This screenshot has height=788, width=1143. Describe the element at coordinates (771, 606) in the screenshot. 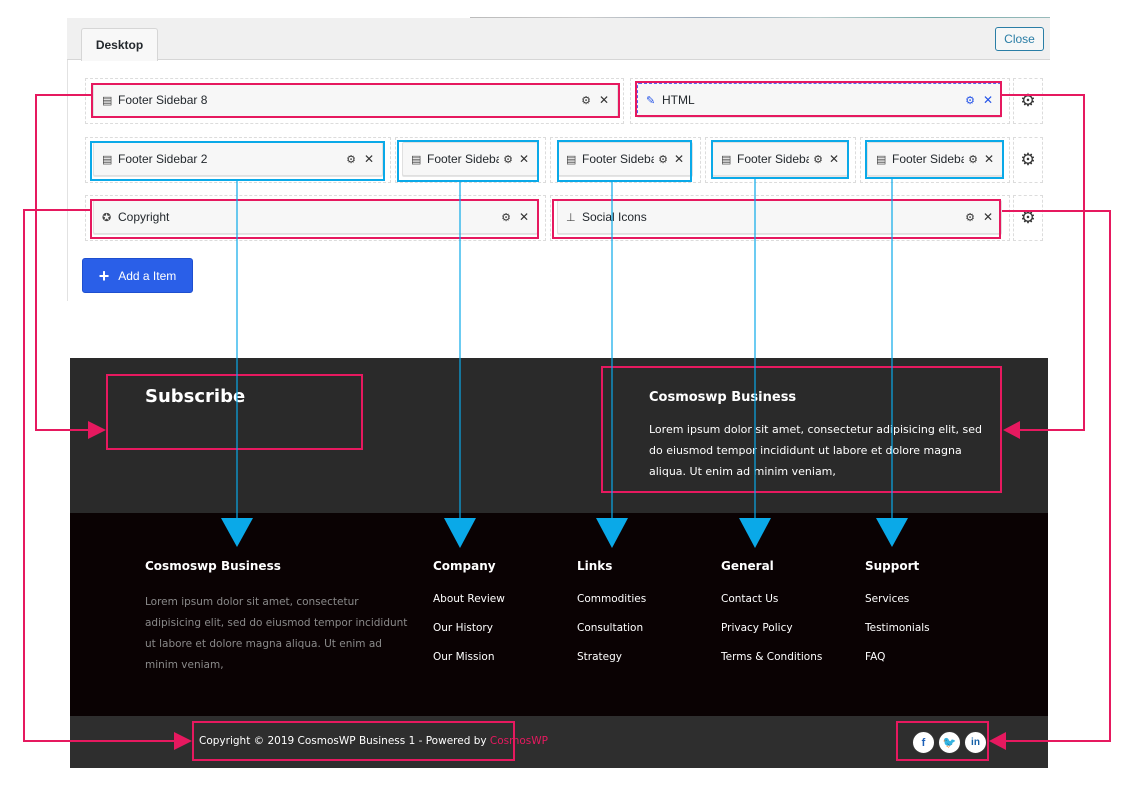

I see `footer-link: Contact Us` at that location.